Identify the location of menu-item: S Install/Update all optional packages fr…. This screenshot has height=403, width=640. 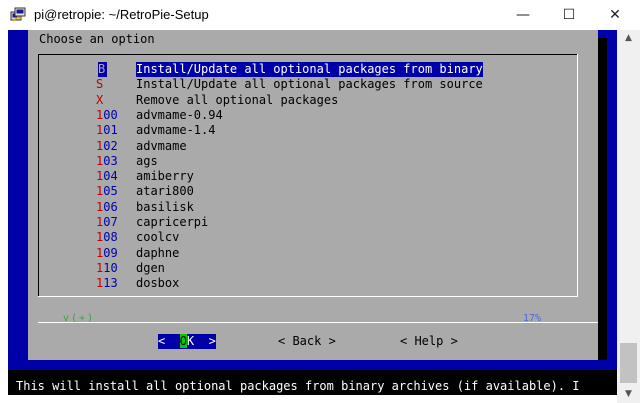
(308, 84).